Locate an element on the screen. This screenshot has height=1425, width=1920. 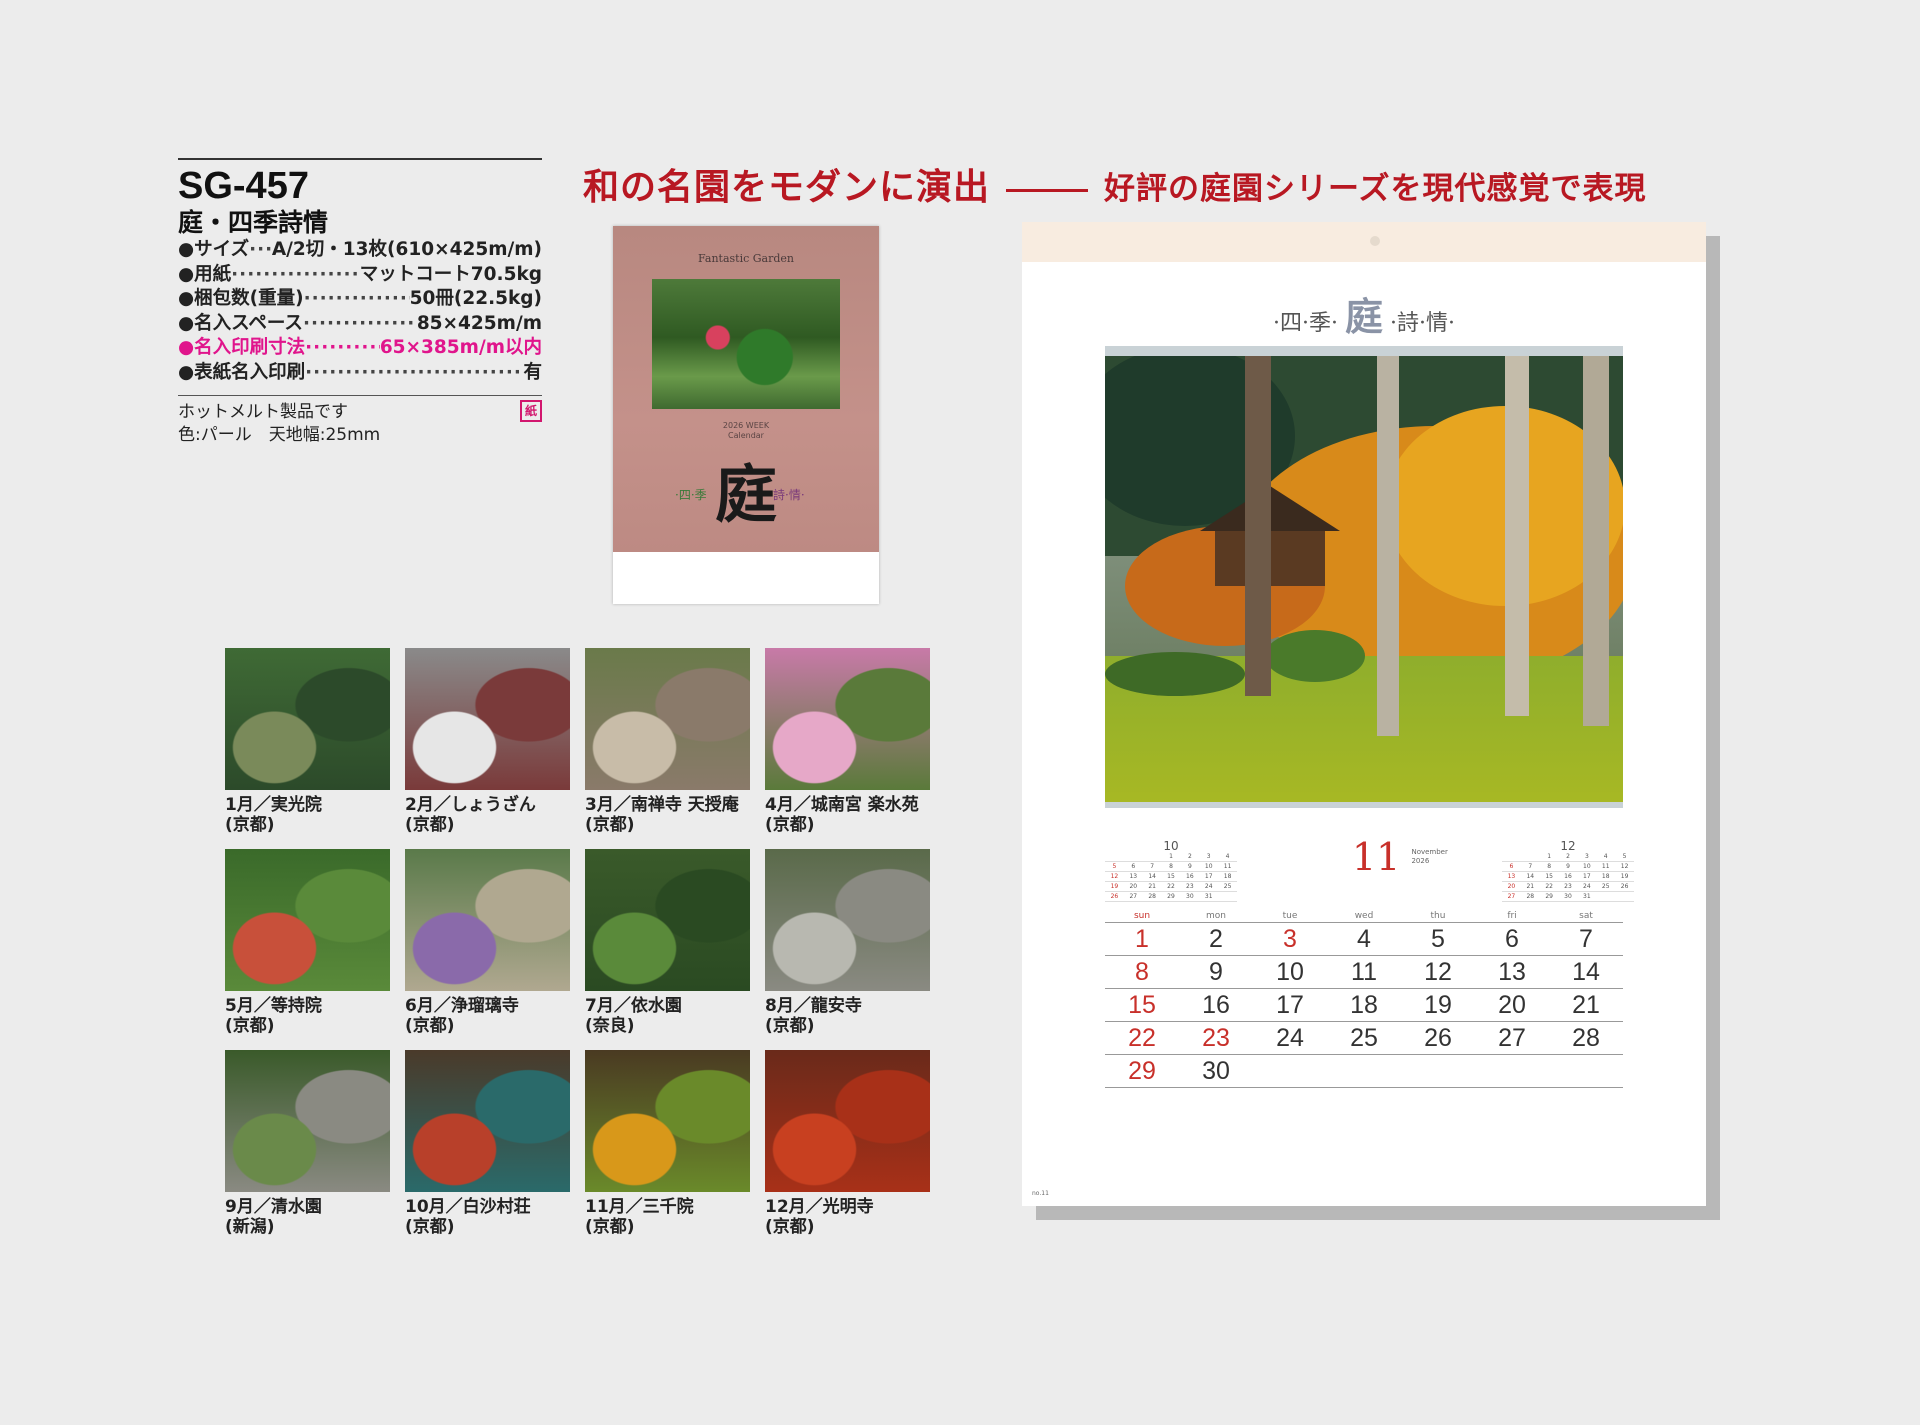
month-title: 3月／南禅寺 天授庵 is located at coordinates (662, 805).